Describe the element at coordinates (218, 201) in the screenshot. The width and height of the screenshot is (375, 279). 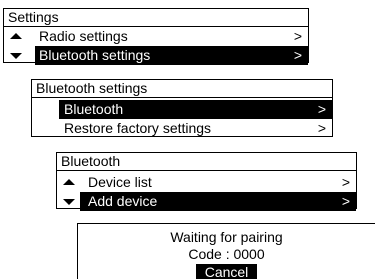
I see `menu-item-add-device: Add device >` at that location.